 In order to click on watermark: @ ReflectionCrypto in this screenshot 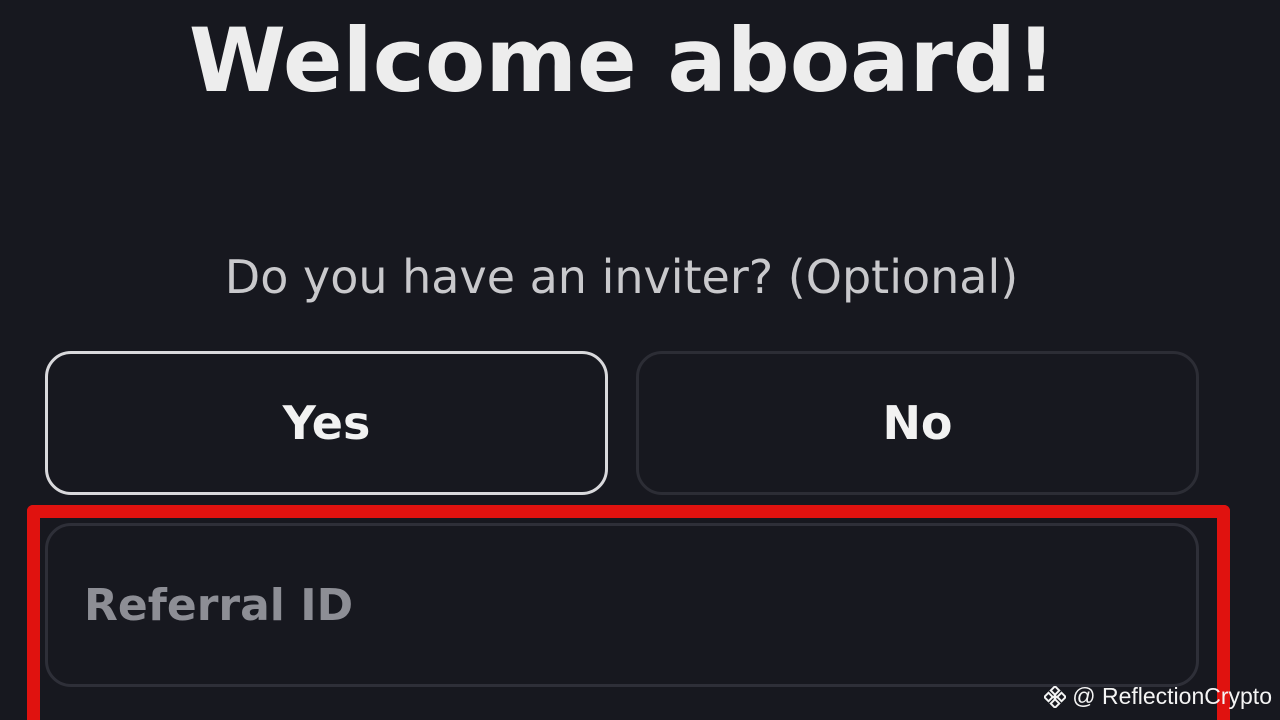, I will do `click(1158, 696)`.